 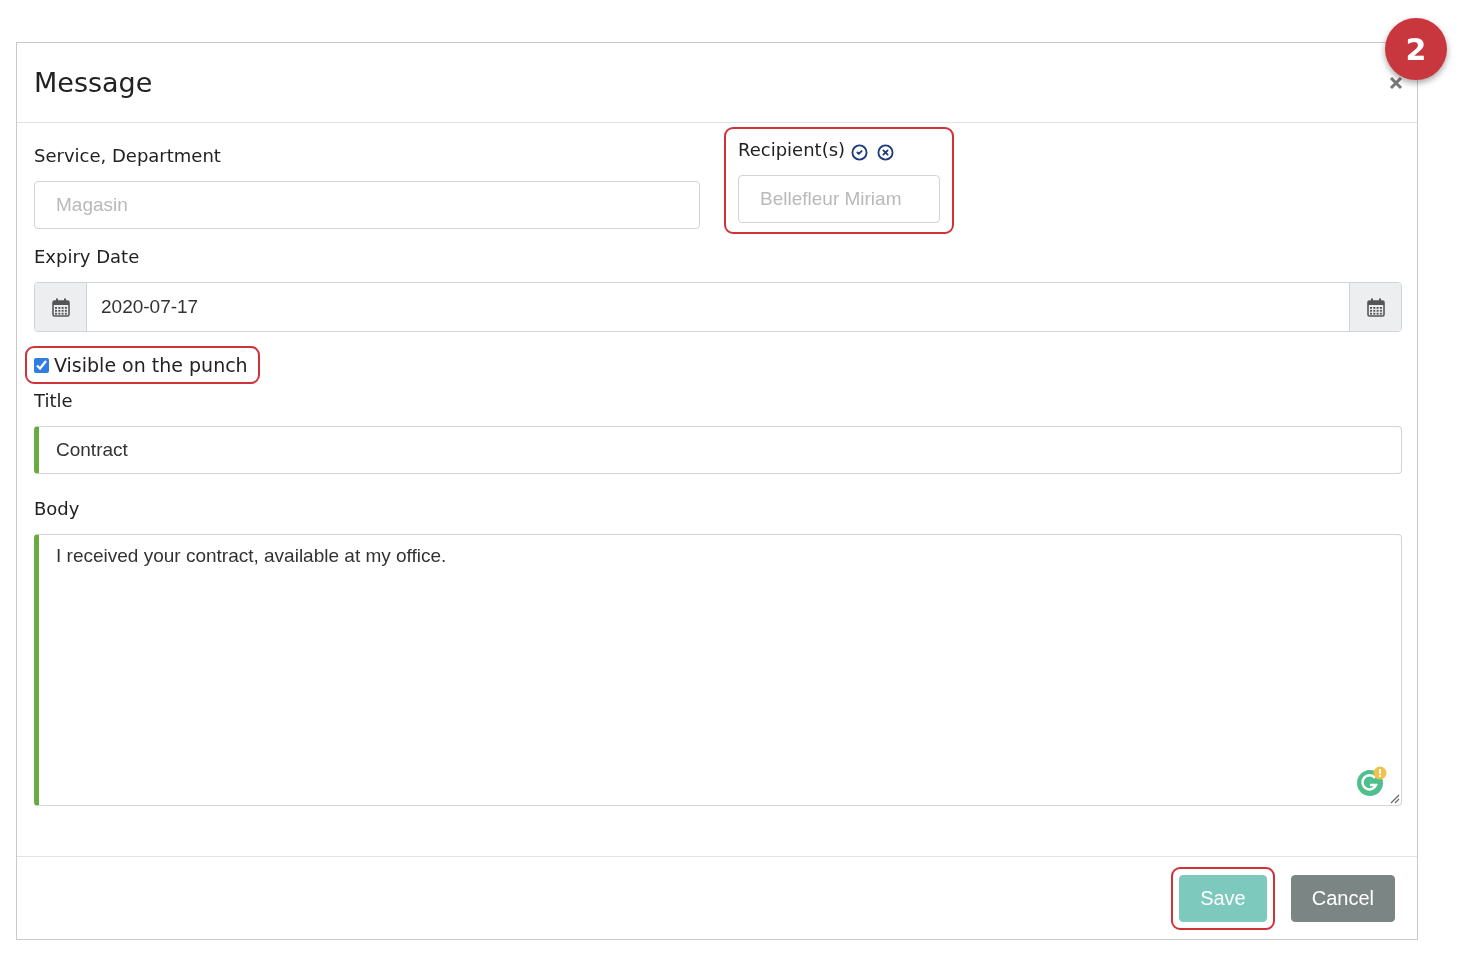 I want to click on step-badge: 2, so click(x=1416, y=49).